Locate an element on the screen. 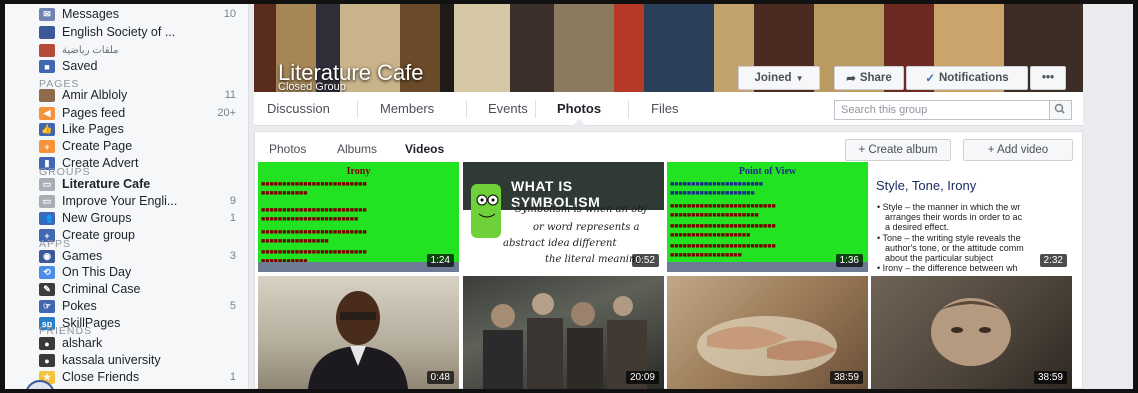 The image size is (1138, 393). tab-files: Files is located at coordinates (664, 108).